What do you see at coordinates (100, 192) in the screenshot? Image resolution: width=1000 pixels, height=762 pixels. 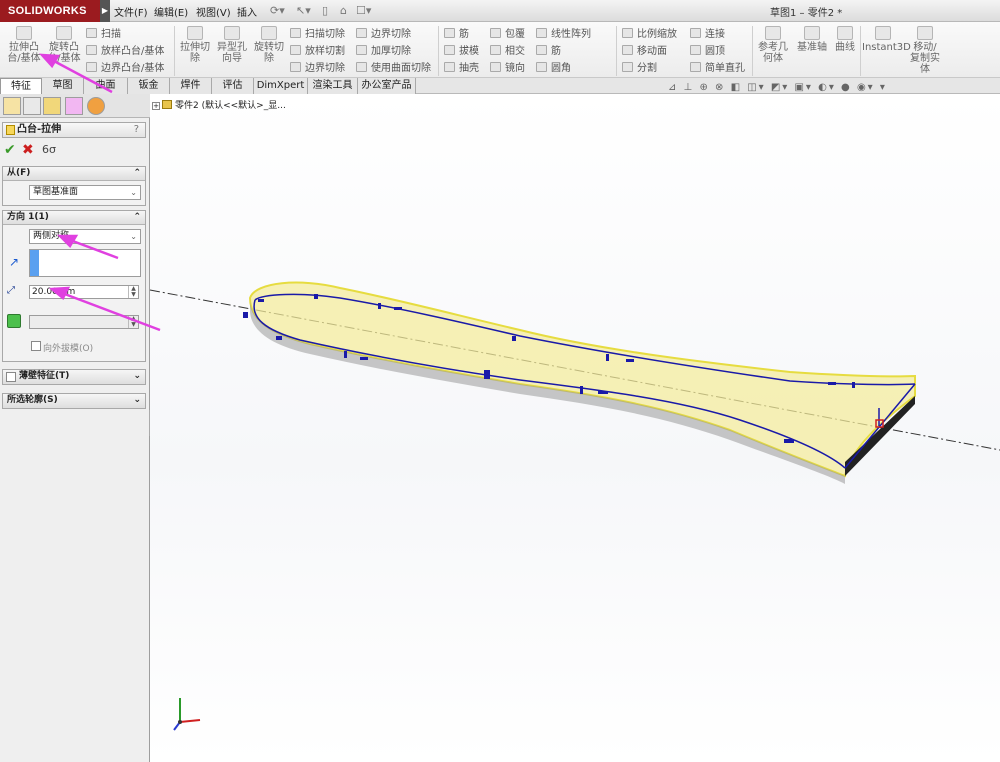 I see `annotation-arrows` at bounding box center [100, 192].